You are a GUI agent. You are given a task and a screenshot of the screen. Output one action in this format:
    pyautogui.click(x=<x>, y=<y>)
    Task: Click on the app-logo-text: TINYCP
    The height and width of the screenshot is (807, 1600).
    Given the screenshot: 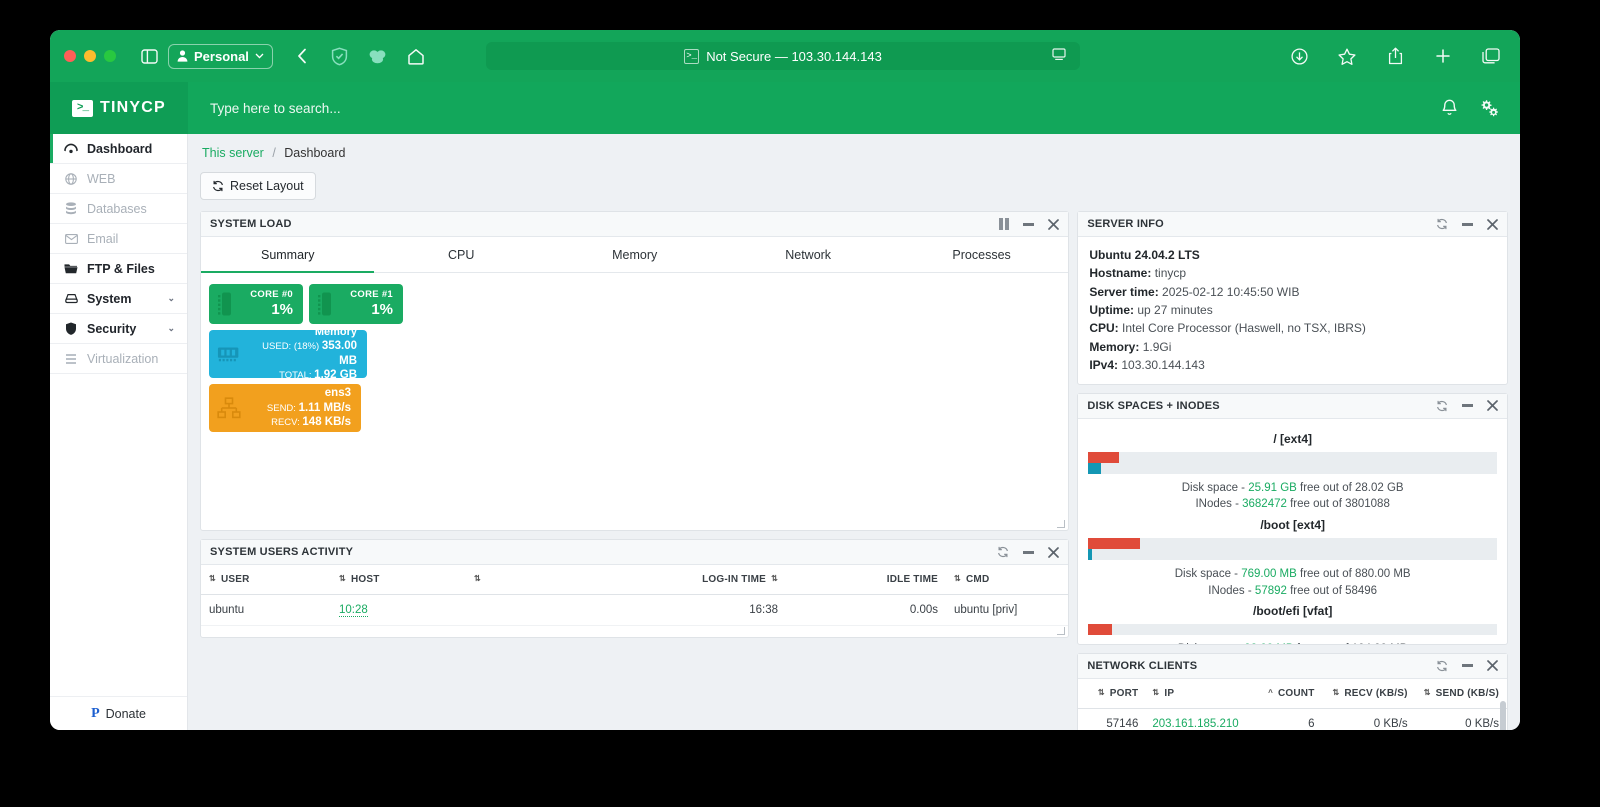 What is the action you would take?
    pyautogui.click(x=133, y=107)
    